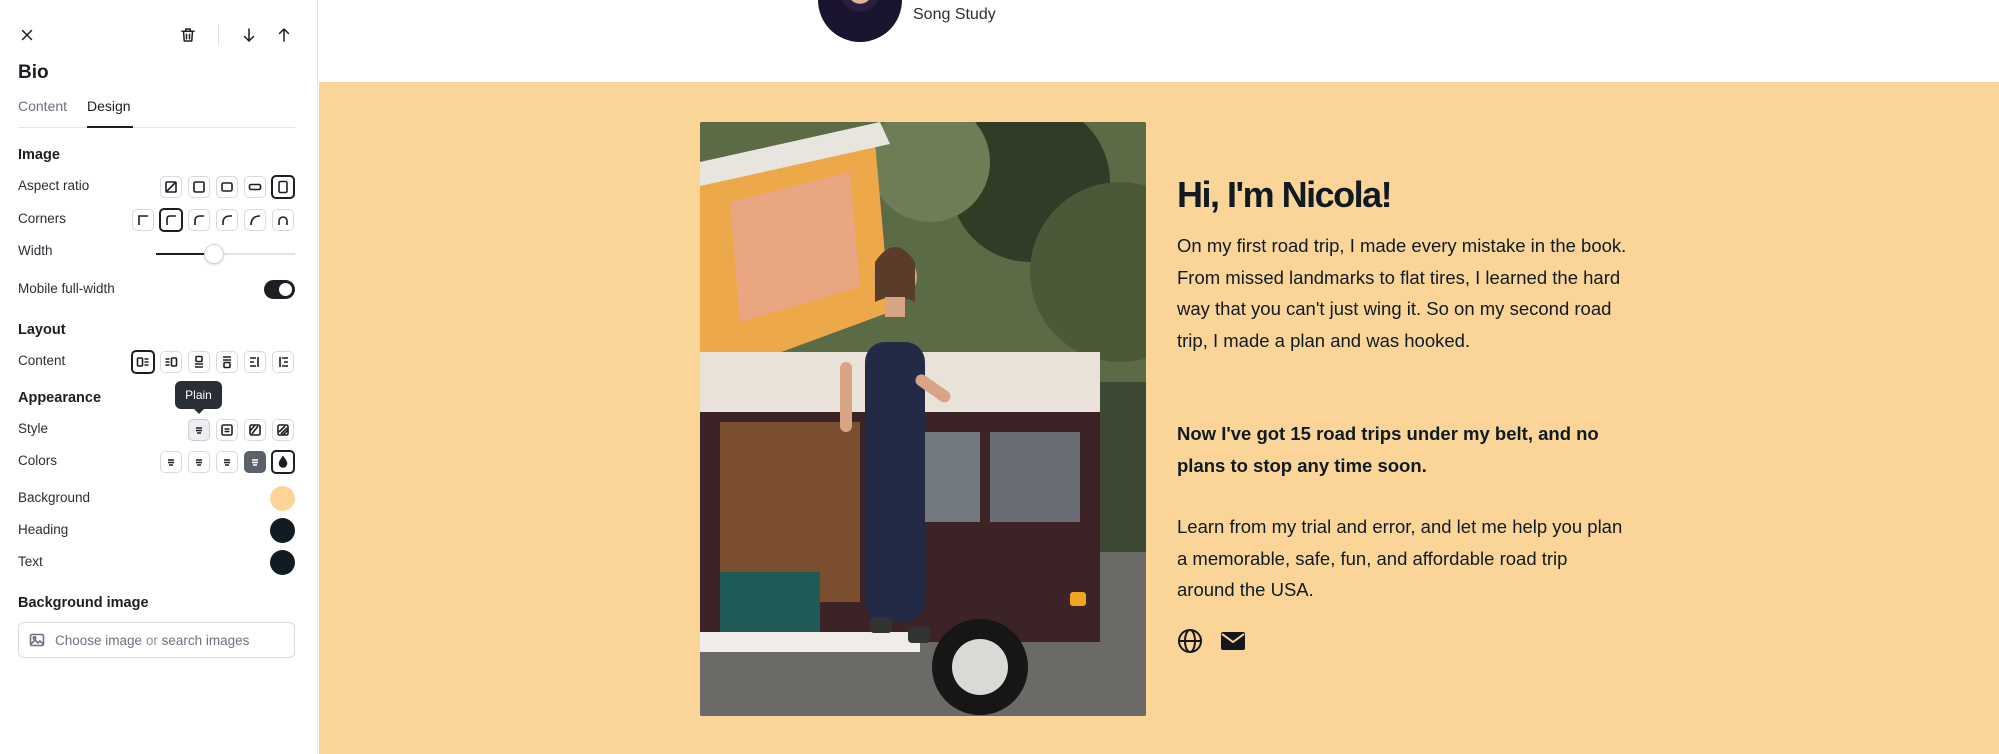  Describe the element at coordinates (1190, 641) in the screenshot. I see `globe-icon` at that location.